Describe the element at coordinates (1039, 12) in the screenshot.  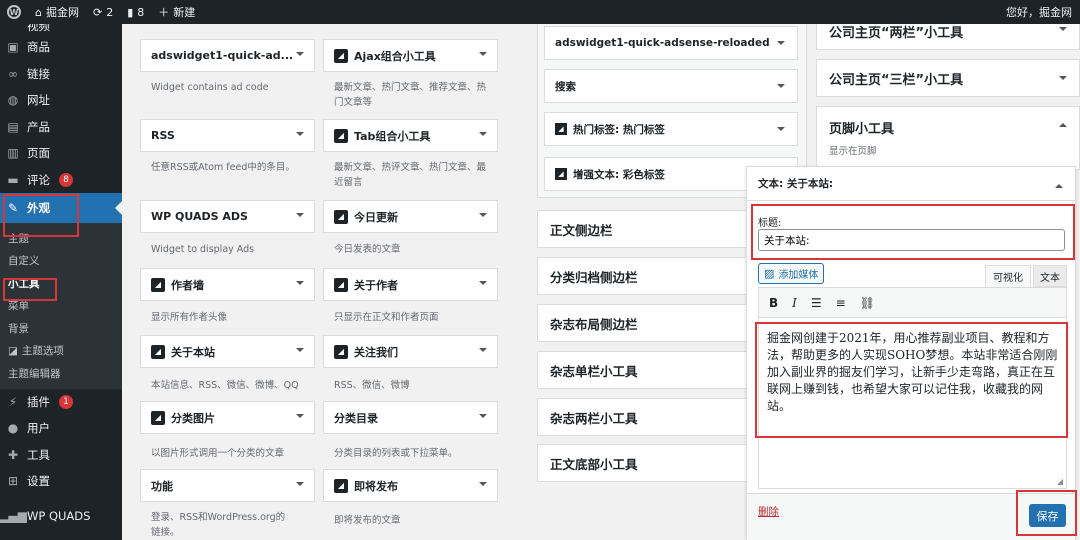
I see `my-account-link: 您好，掘金网` at that location.